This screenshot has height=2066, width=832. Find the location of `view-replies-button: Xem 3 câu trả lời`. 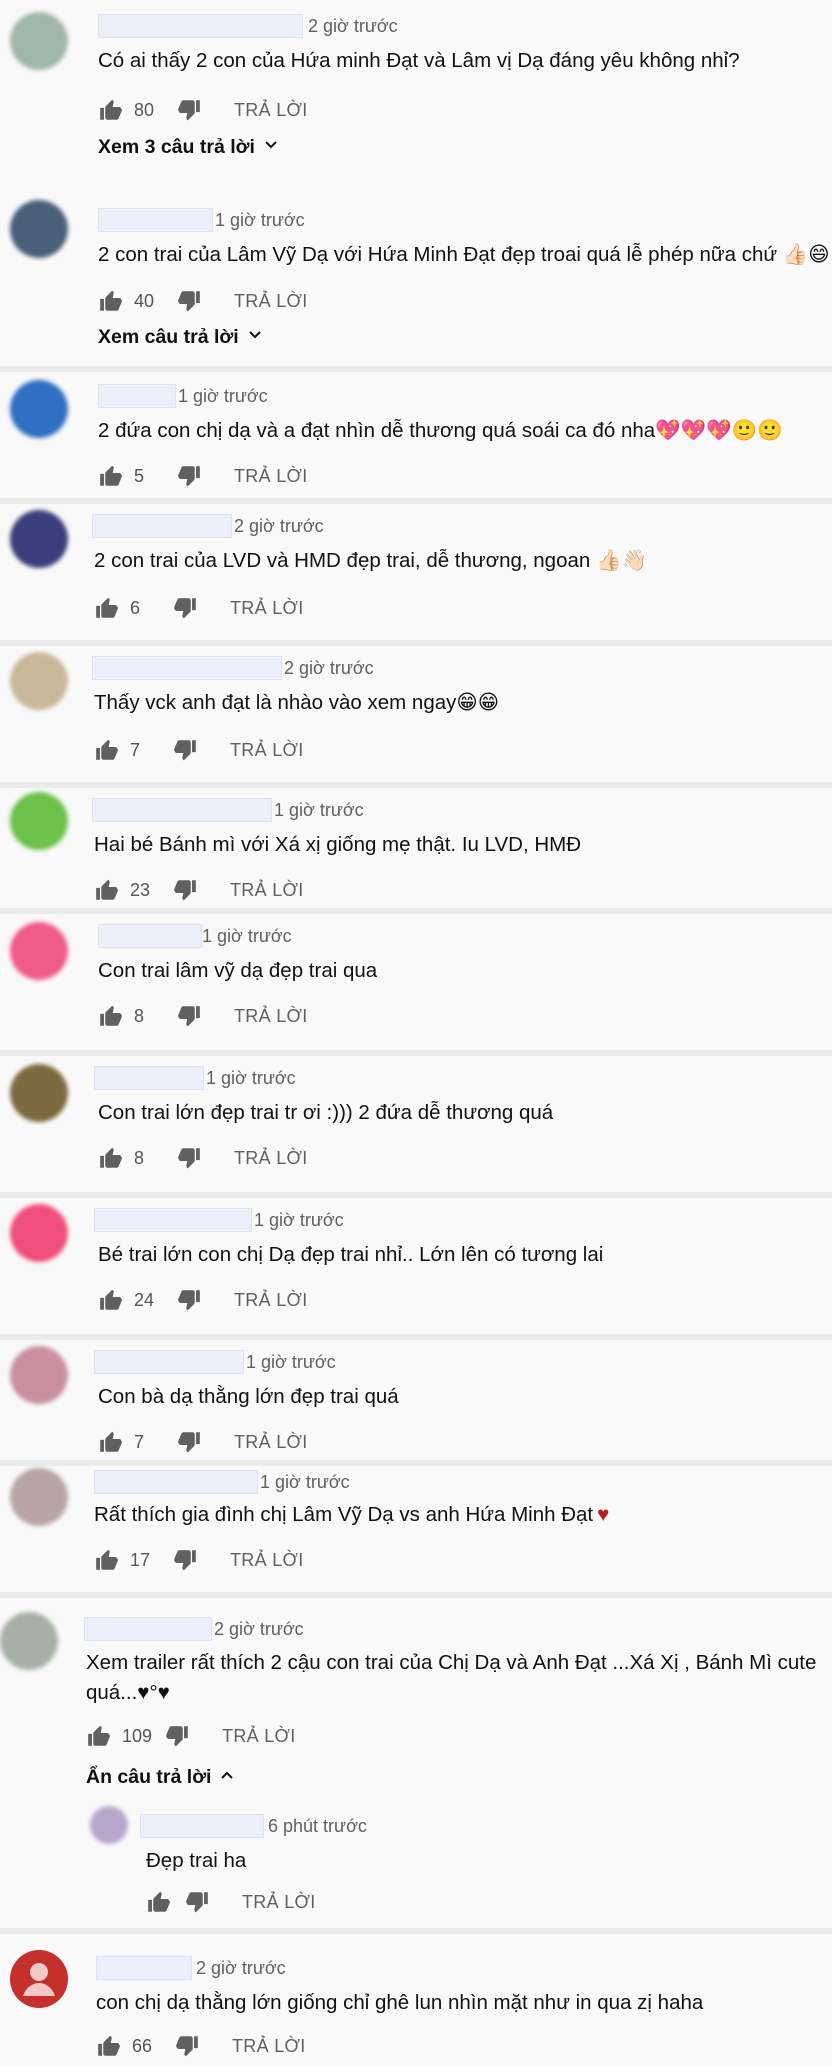

view-replies-button: Xem 3 câu trả lời is located at coordinates (188, 147).